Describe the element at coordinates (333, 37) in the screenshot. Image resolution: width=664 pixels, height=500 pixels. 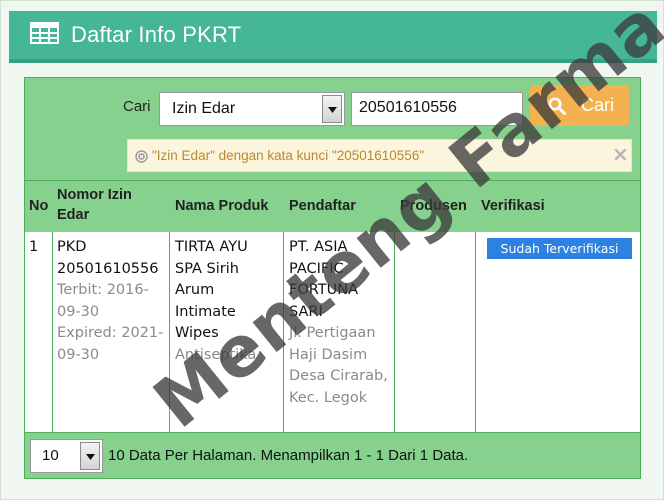
I see `panel-header: Daftar Info PKRT` at that location.